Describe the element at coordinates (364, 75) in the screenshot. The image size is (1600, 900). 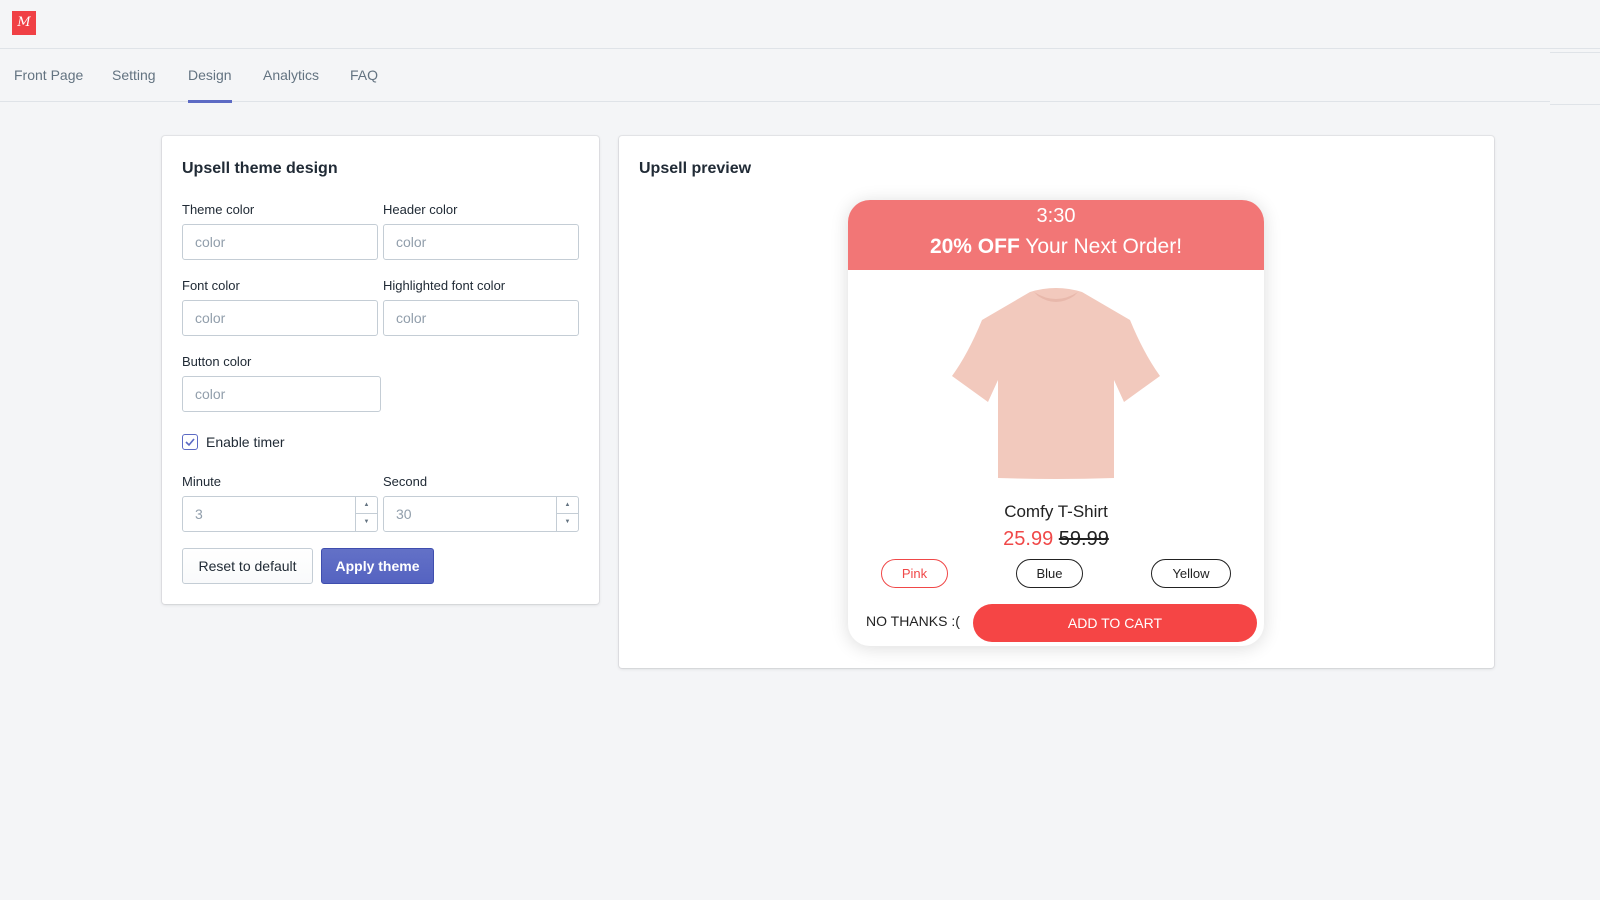
I see `tab-faq: FAQ` at that location.